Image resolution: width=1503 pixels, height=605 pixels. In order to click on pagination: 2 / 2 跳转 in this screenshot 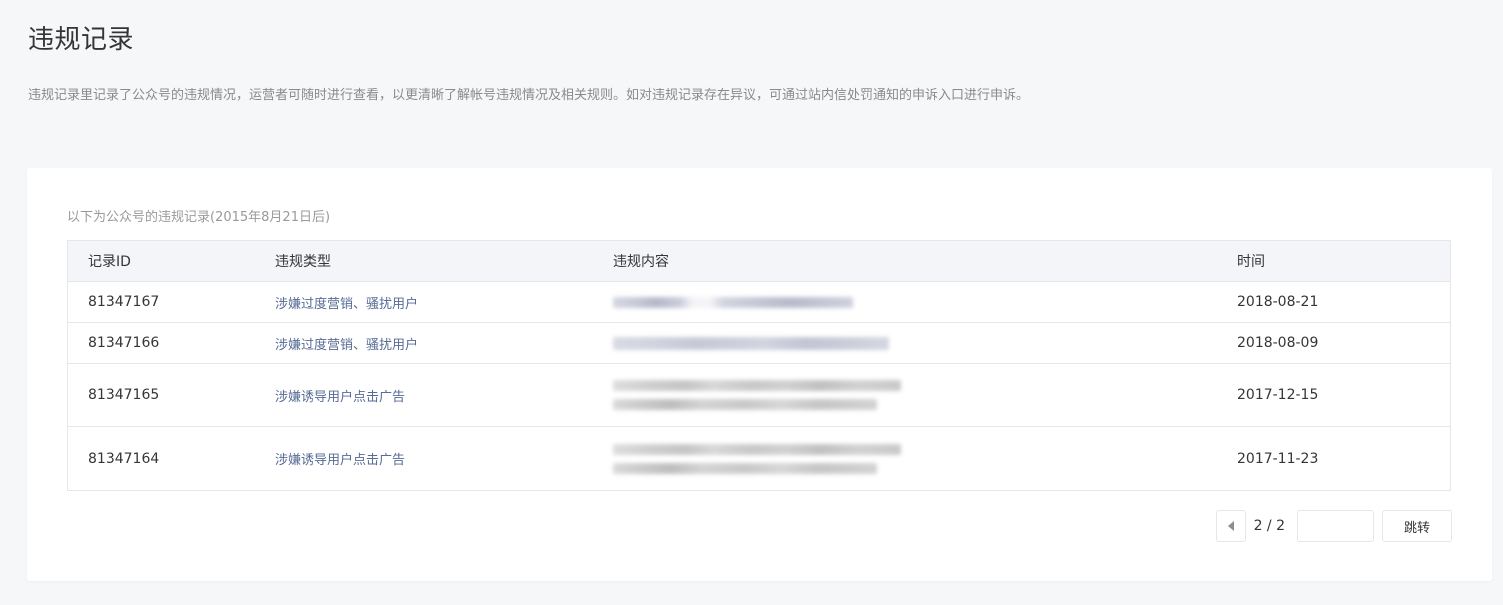, I will do `click(1333, 526)`.